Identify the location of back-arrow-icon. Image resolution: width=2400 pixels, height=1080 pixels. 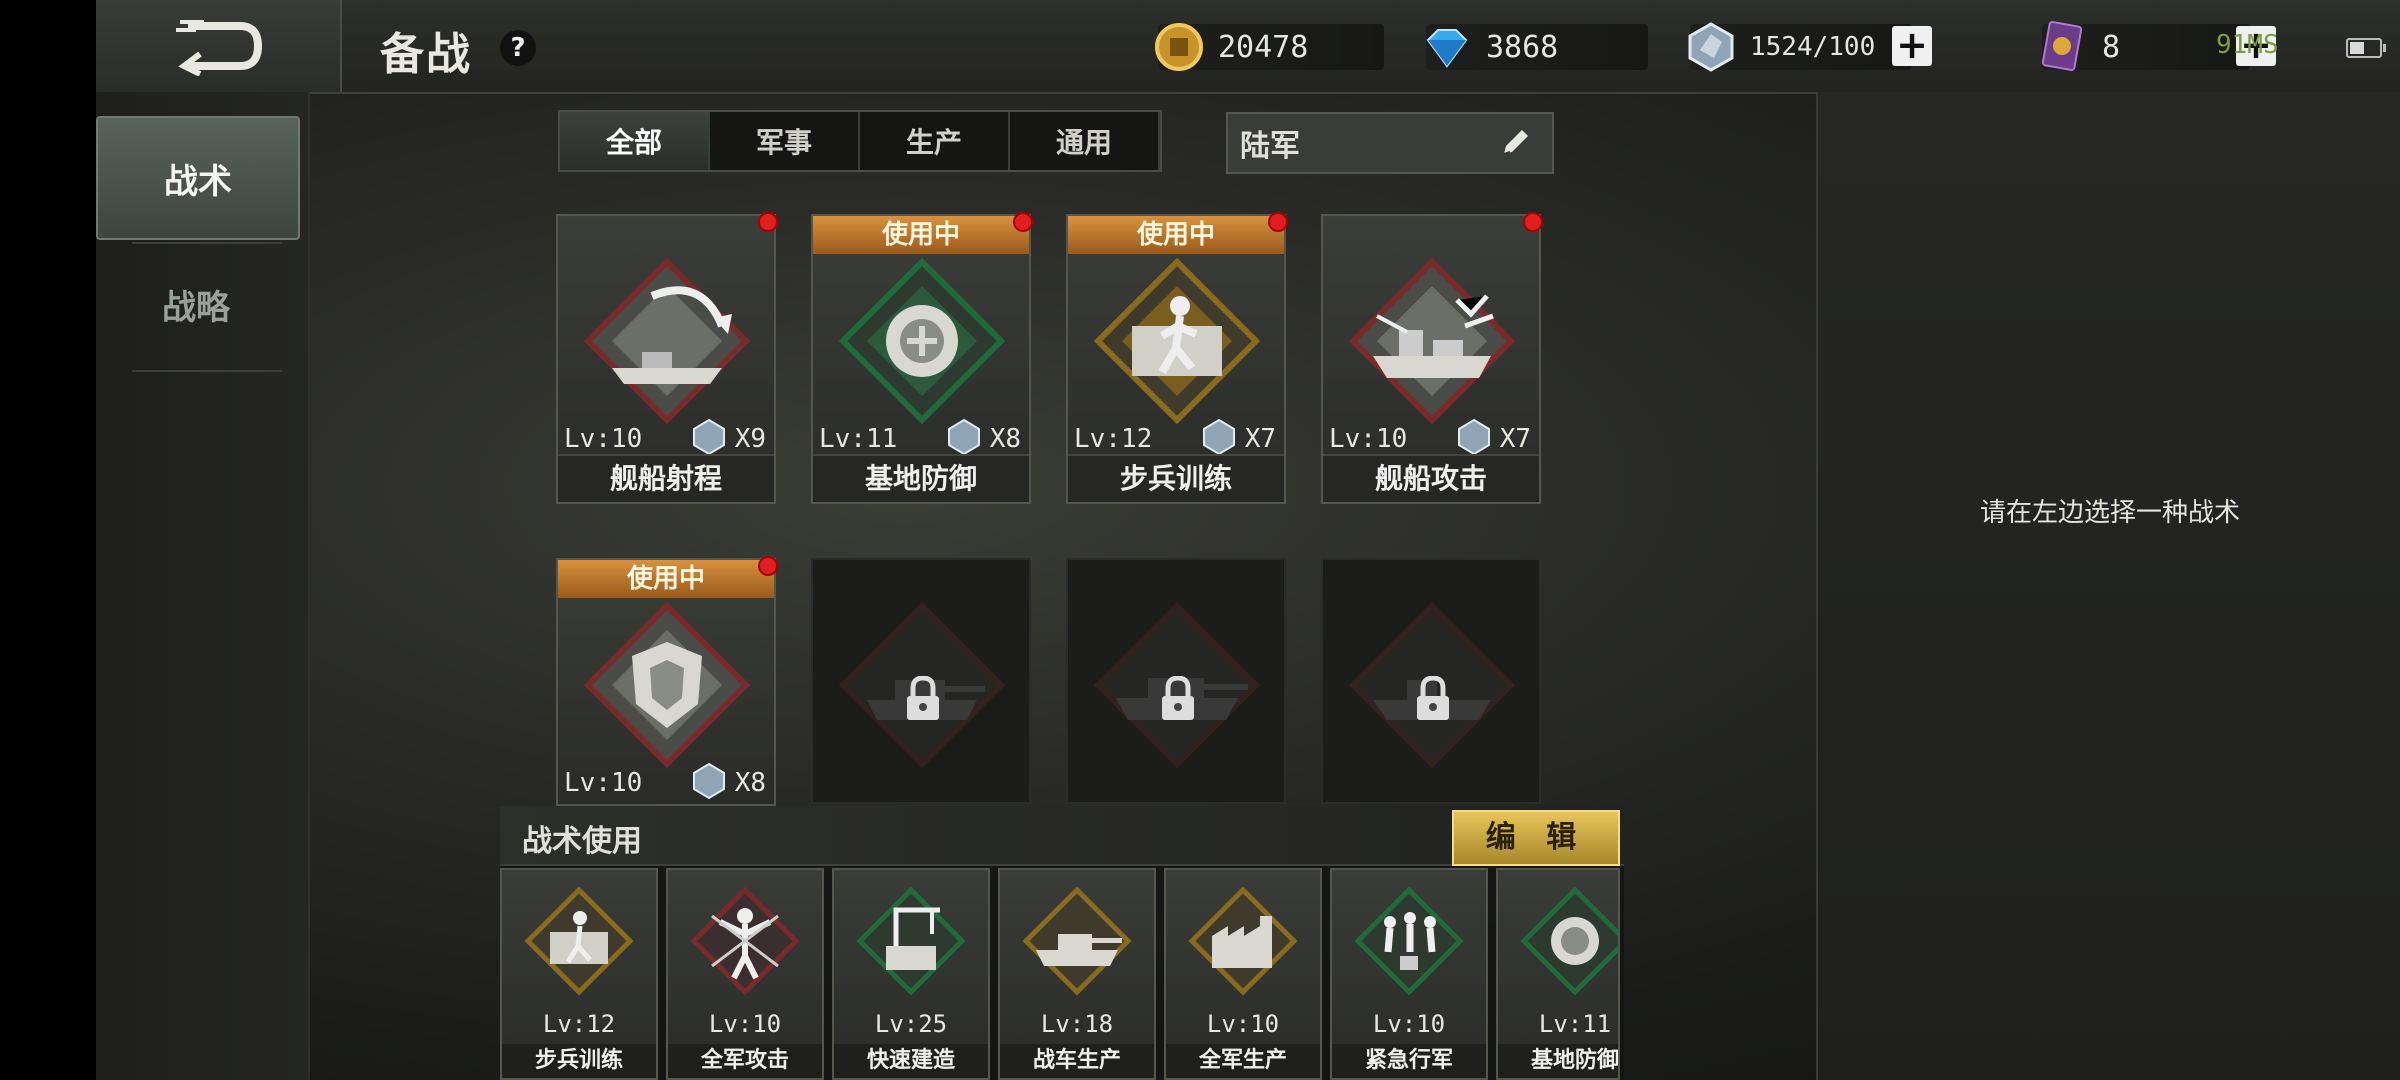
(219, 48).